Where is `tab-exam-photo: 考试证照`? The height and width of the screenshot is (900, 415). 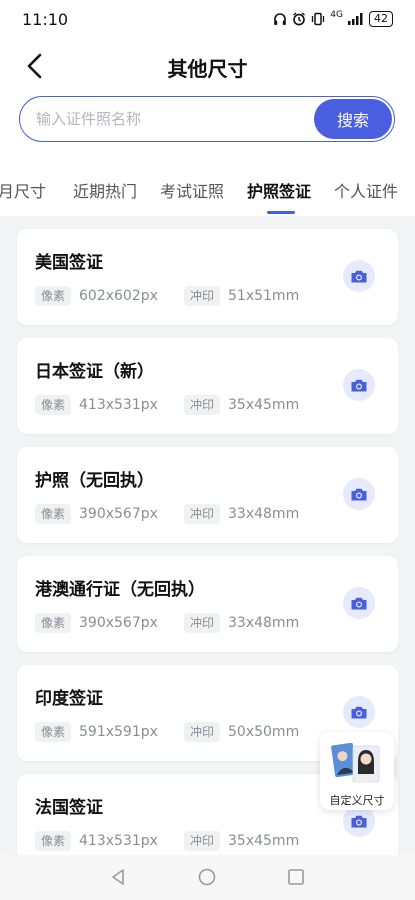 tab-exam-photo: 考试证照 is located at coordinates (192, 190).